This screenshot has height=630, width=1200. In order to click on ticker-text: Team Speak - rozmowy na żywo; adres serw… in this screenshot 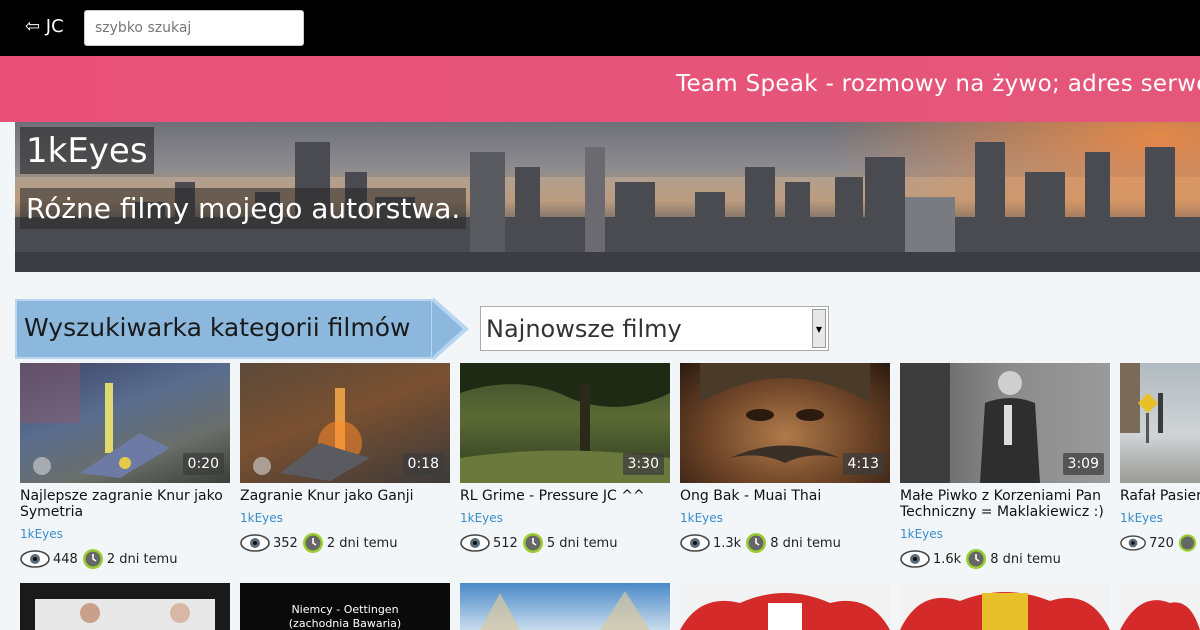, I will do `click(938, 84)`.